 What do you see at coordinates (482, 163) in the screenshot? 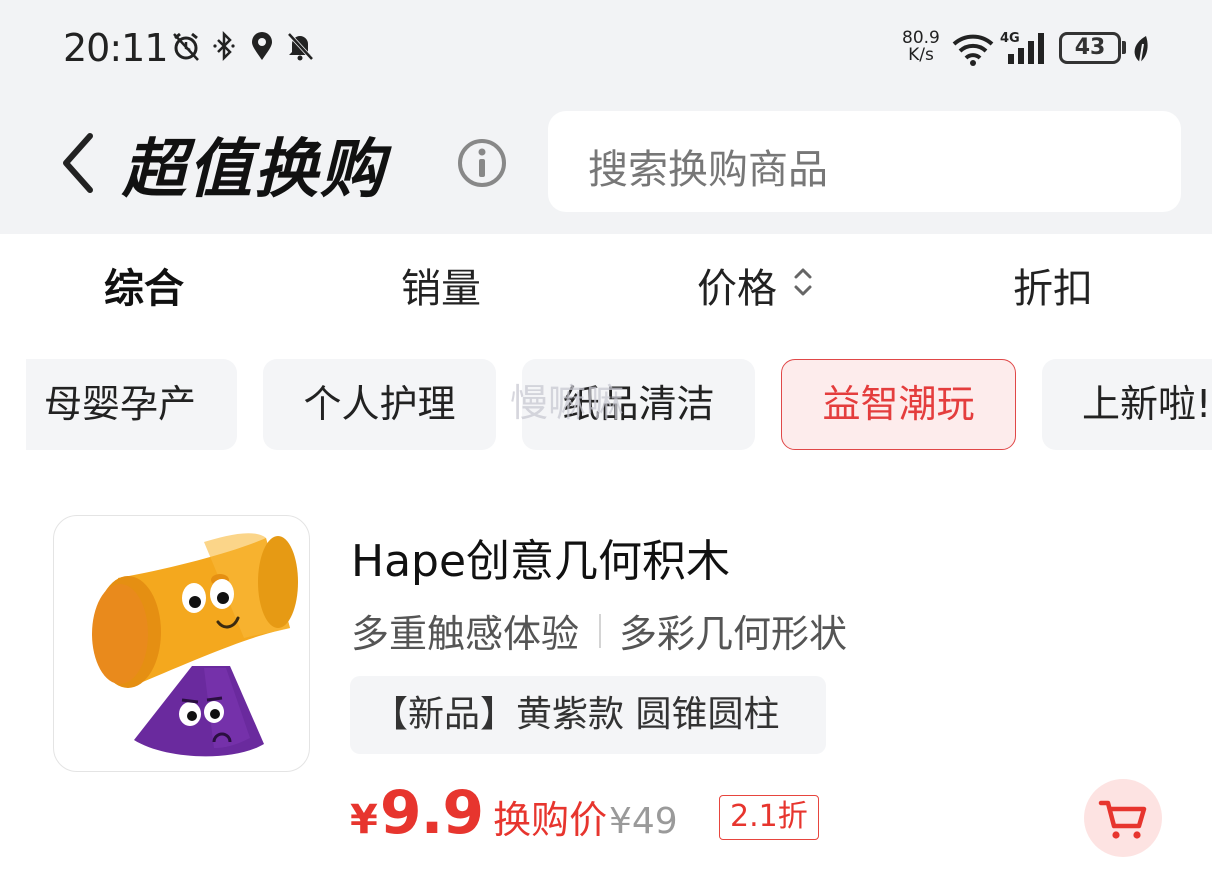
I see `info-icon` at bounding box center [482, 163].